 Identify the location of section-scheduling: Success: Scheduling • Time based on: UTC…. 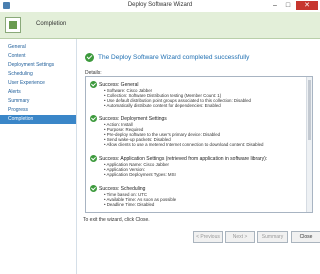
(133, 196).